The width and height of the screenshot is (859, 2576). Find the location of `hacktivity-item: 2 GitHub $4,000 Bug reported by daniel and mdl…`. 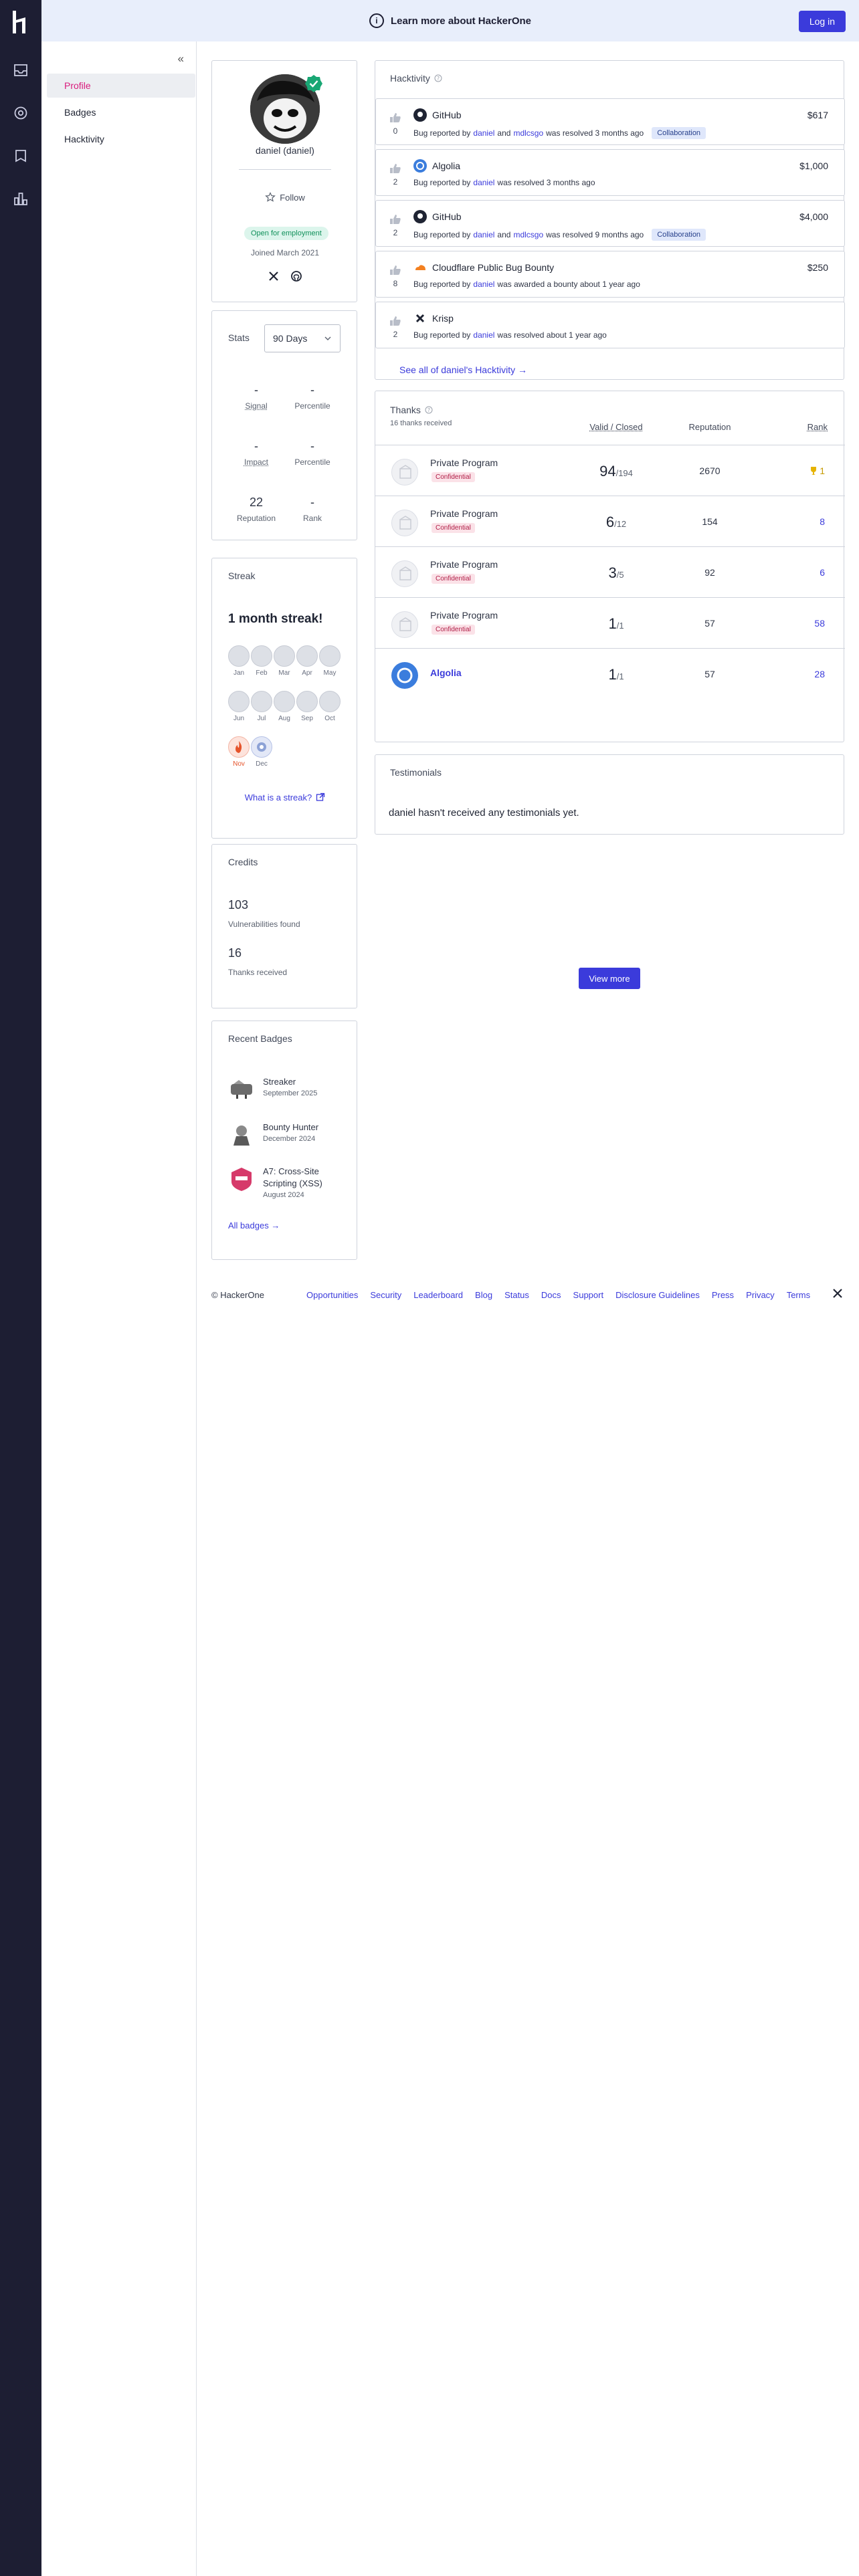

hacktivity-item: 2 GitHub $4,000 Bug reported by daniel and mdl… is located at coordinates (610, 223).